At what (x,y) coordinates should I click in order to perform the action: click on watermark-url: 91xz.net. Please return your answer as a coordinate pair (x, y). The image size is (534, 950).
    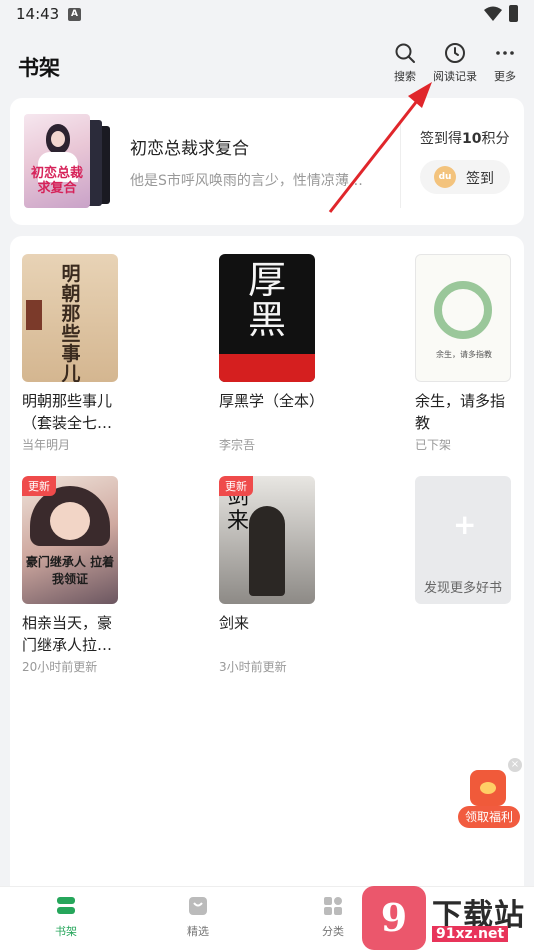
    Looking at the image, I should click on (470, 934).